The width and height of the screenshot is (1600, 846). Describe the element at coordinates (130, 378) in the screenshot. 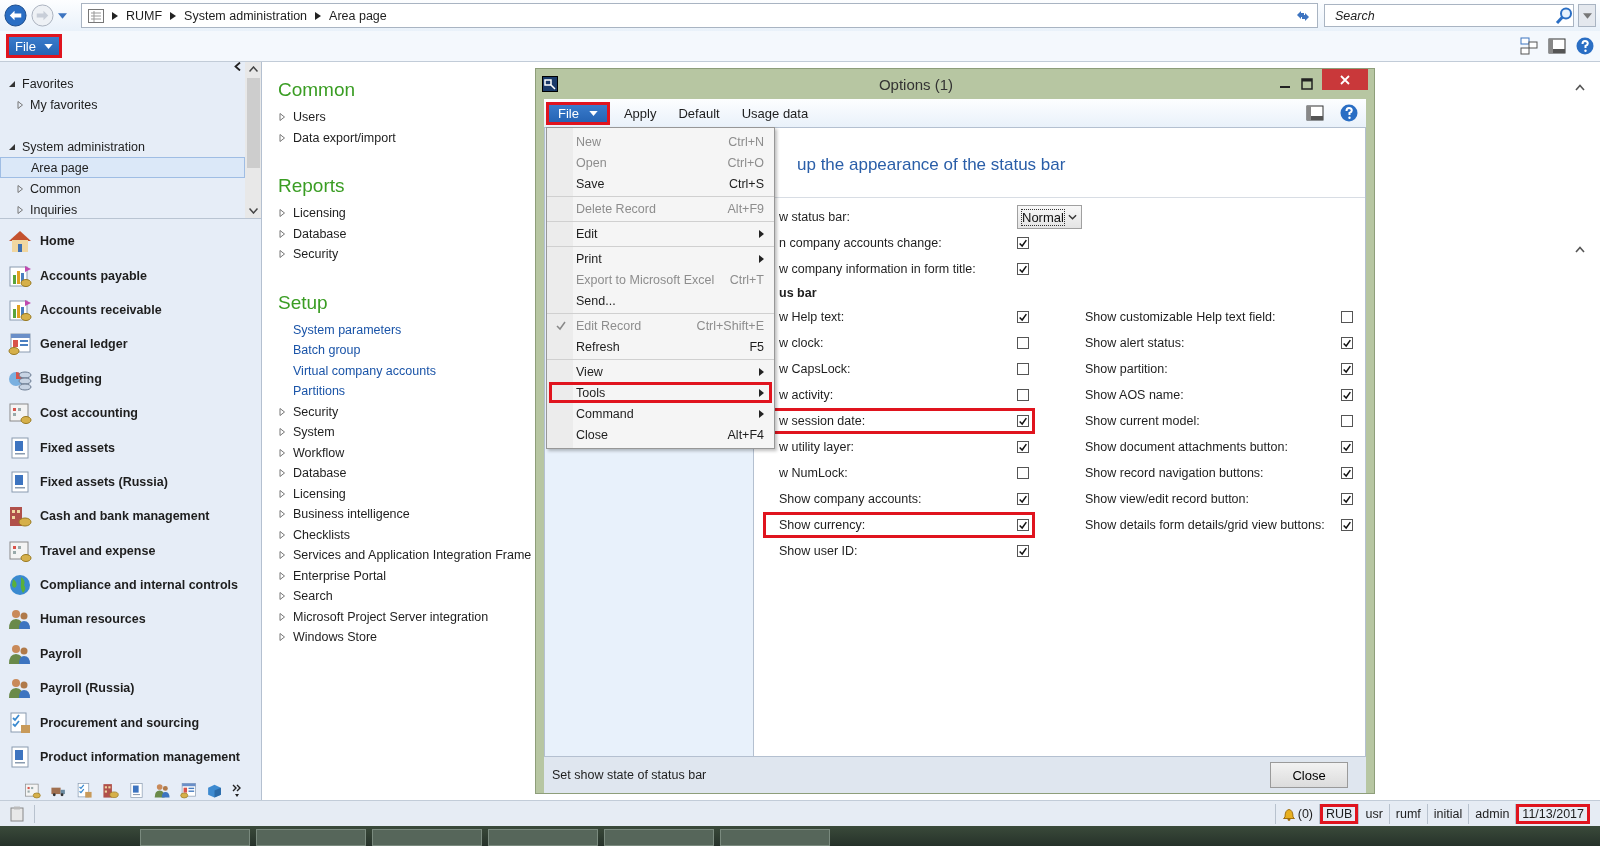

I see `module-link: Budgeting` at that location.